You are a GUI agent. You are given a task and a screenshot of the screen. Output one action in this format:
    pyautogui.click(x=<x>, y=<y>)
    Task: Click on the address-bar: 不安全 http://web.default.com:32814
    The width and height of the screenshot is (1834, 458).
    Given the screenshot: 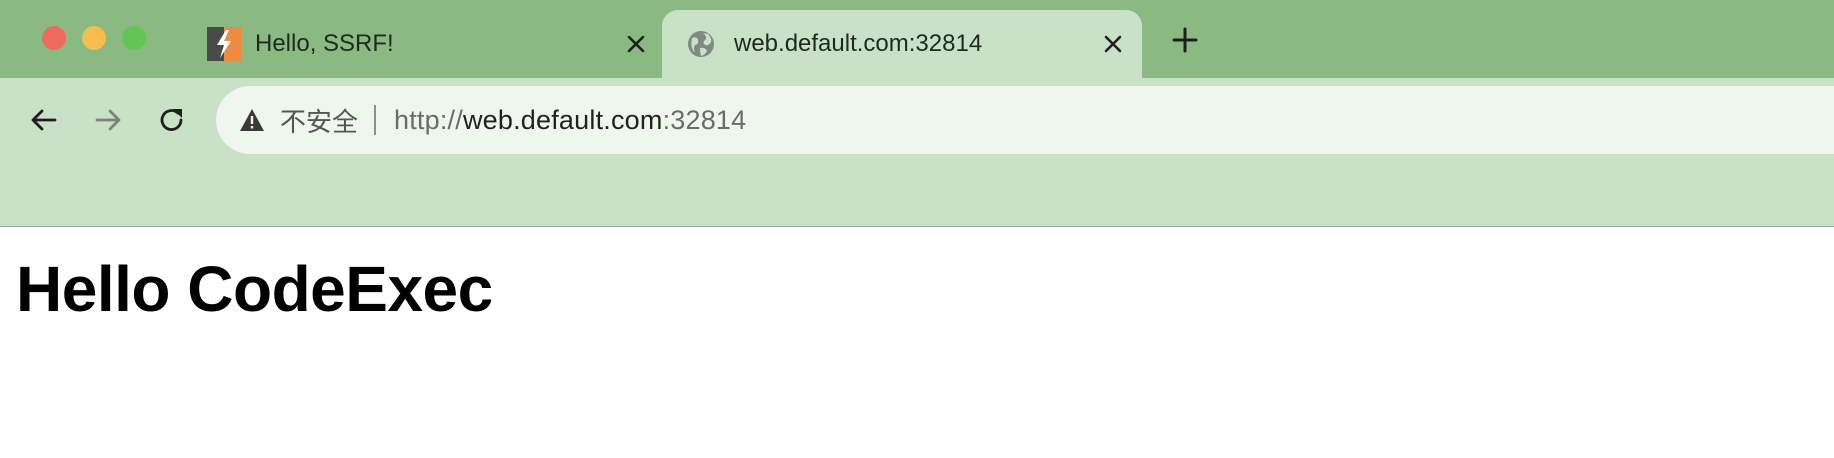 What is the action you would take?
    pyautogui.click(x=1025, y=120)
    